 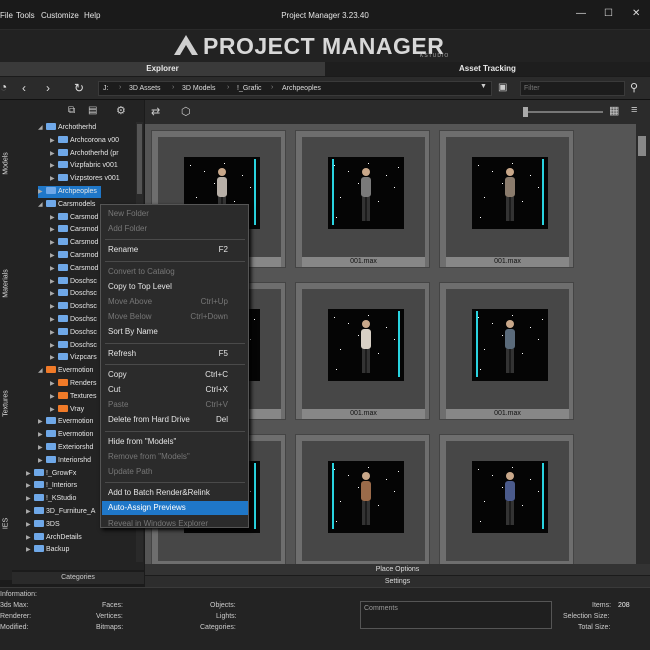 I want to click on menu-icon: ≡, so click(x=634, y=110).